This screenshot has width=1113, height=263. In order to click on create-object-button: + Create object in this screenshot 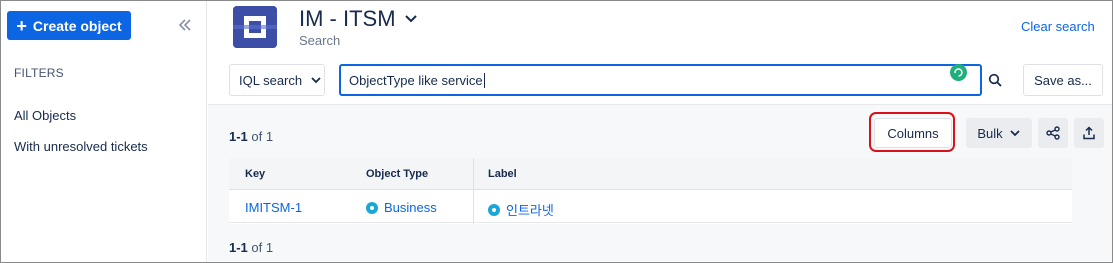, I will do `click(69, 25)`.